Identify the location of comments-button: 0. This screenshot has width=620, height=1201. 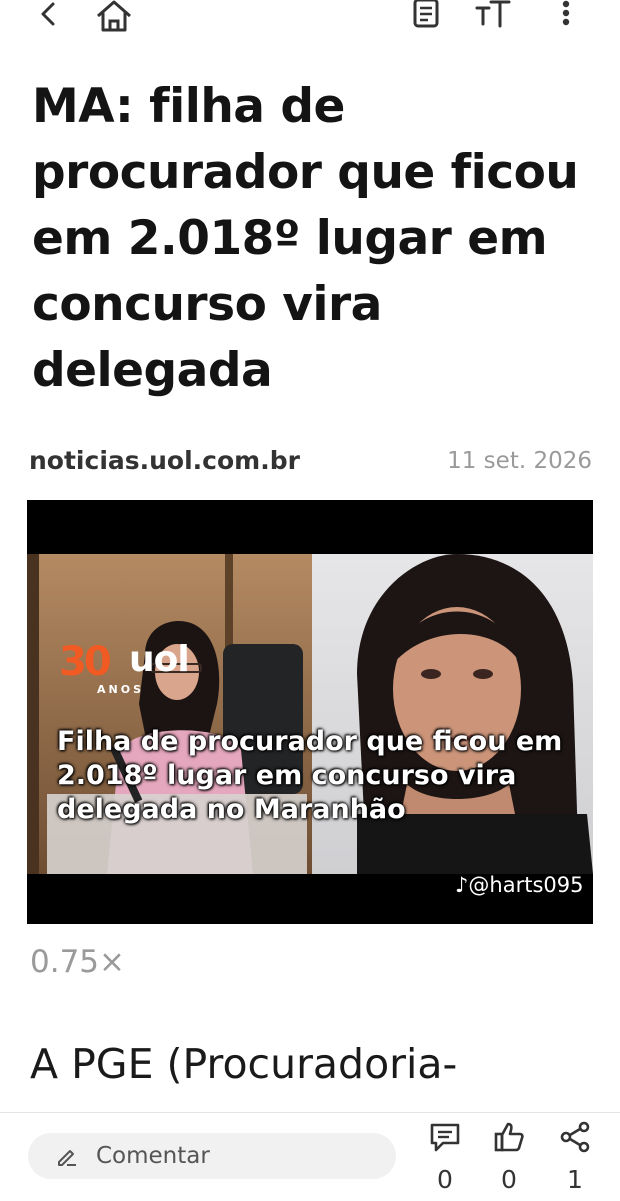
(445, 1160).